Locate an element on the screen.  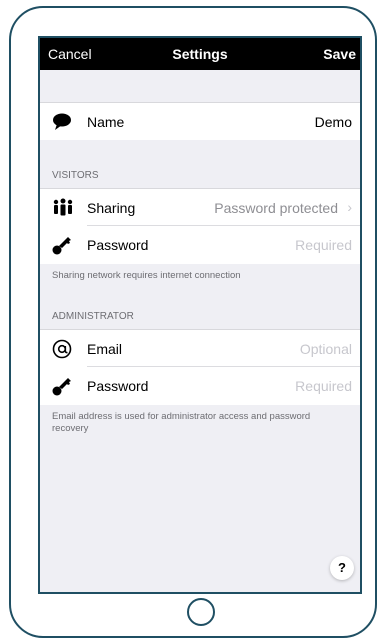
admin-password-field: Required is located at coordinates (323, 386).